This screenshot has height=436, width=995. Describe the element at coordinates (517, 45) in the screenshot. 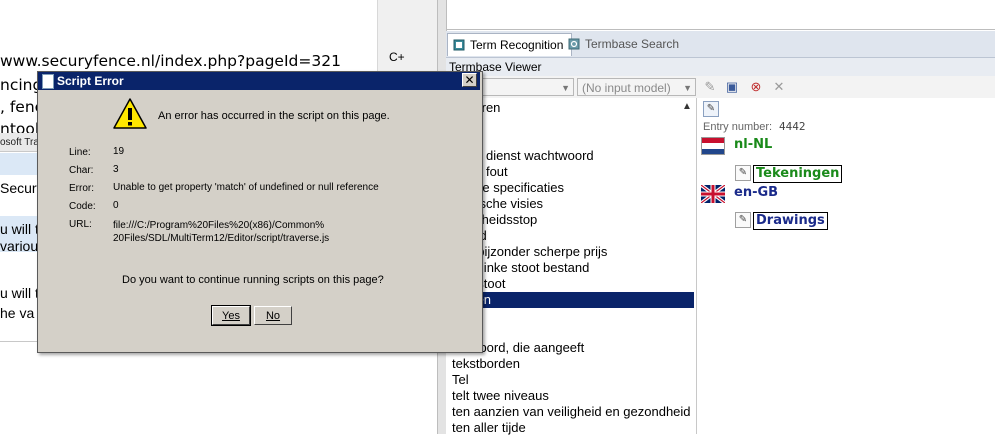

I see `tab-label: Term Recognition` at that location.